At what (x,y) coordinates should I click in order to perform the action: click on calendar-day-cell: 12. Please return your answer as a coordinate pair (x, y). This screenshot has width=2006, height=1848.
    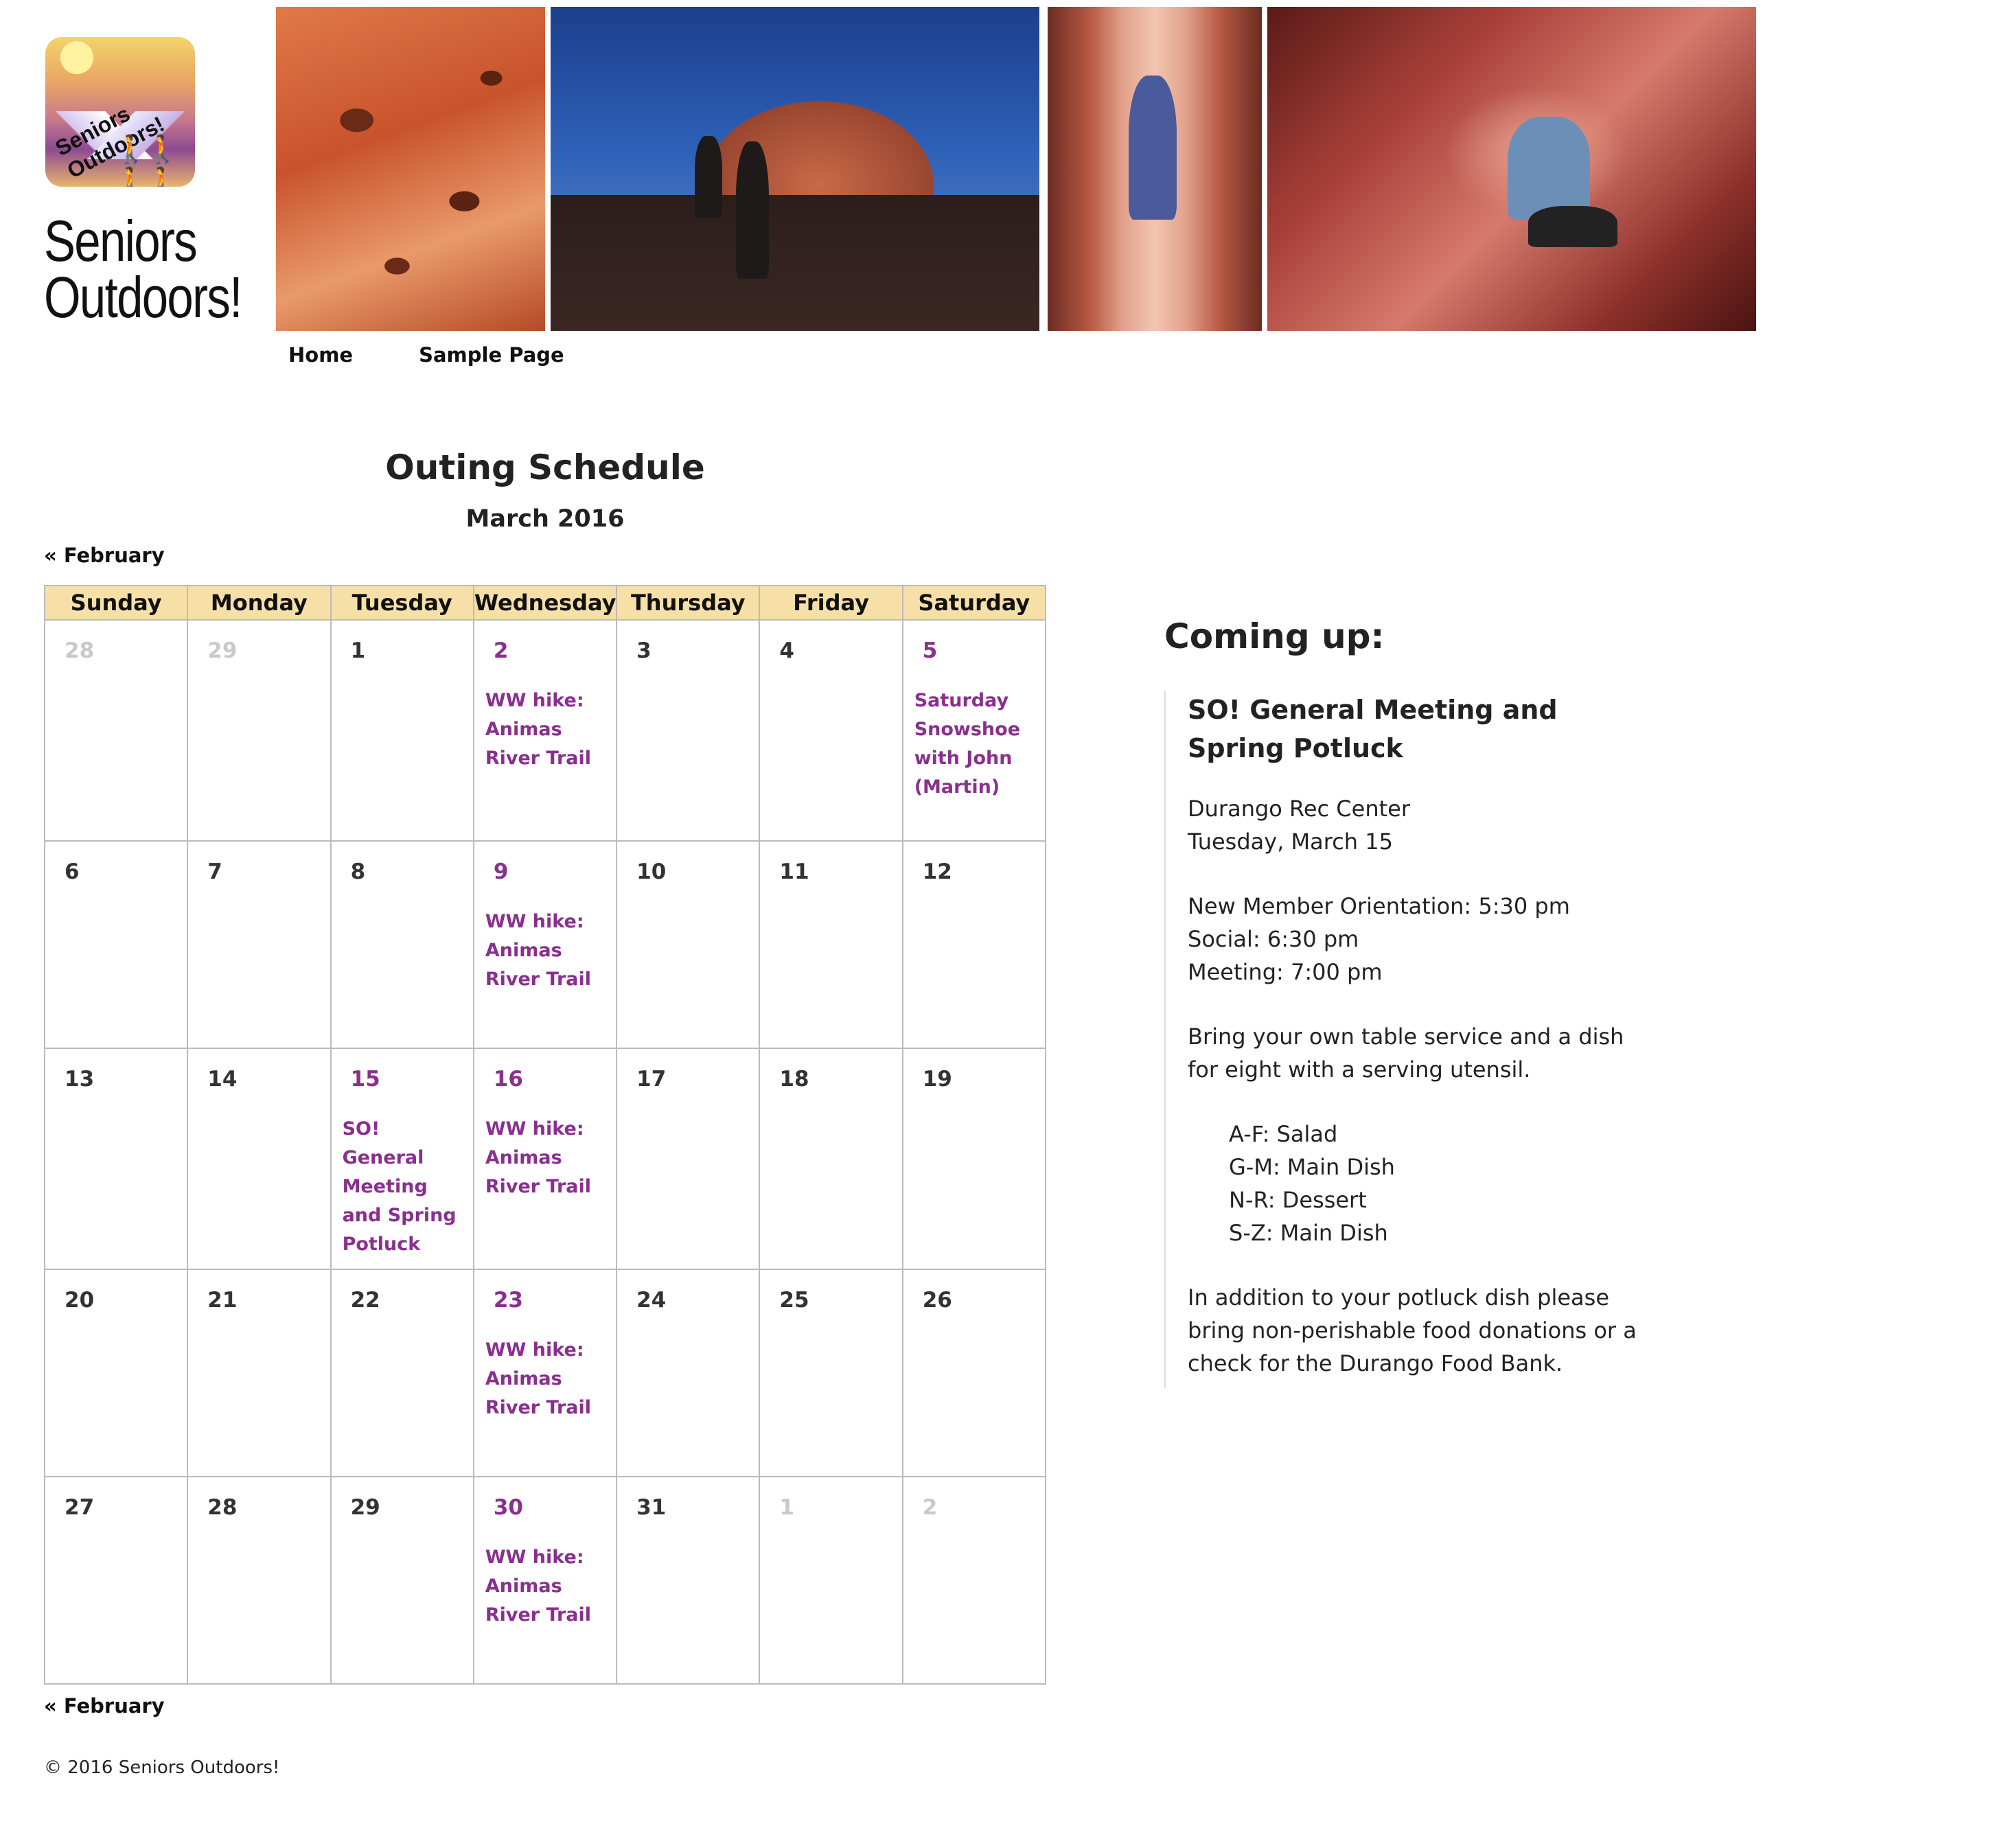
    Looking at the image, I should click on (974, 944).